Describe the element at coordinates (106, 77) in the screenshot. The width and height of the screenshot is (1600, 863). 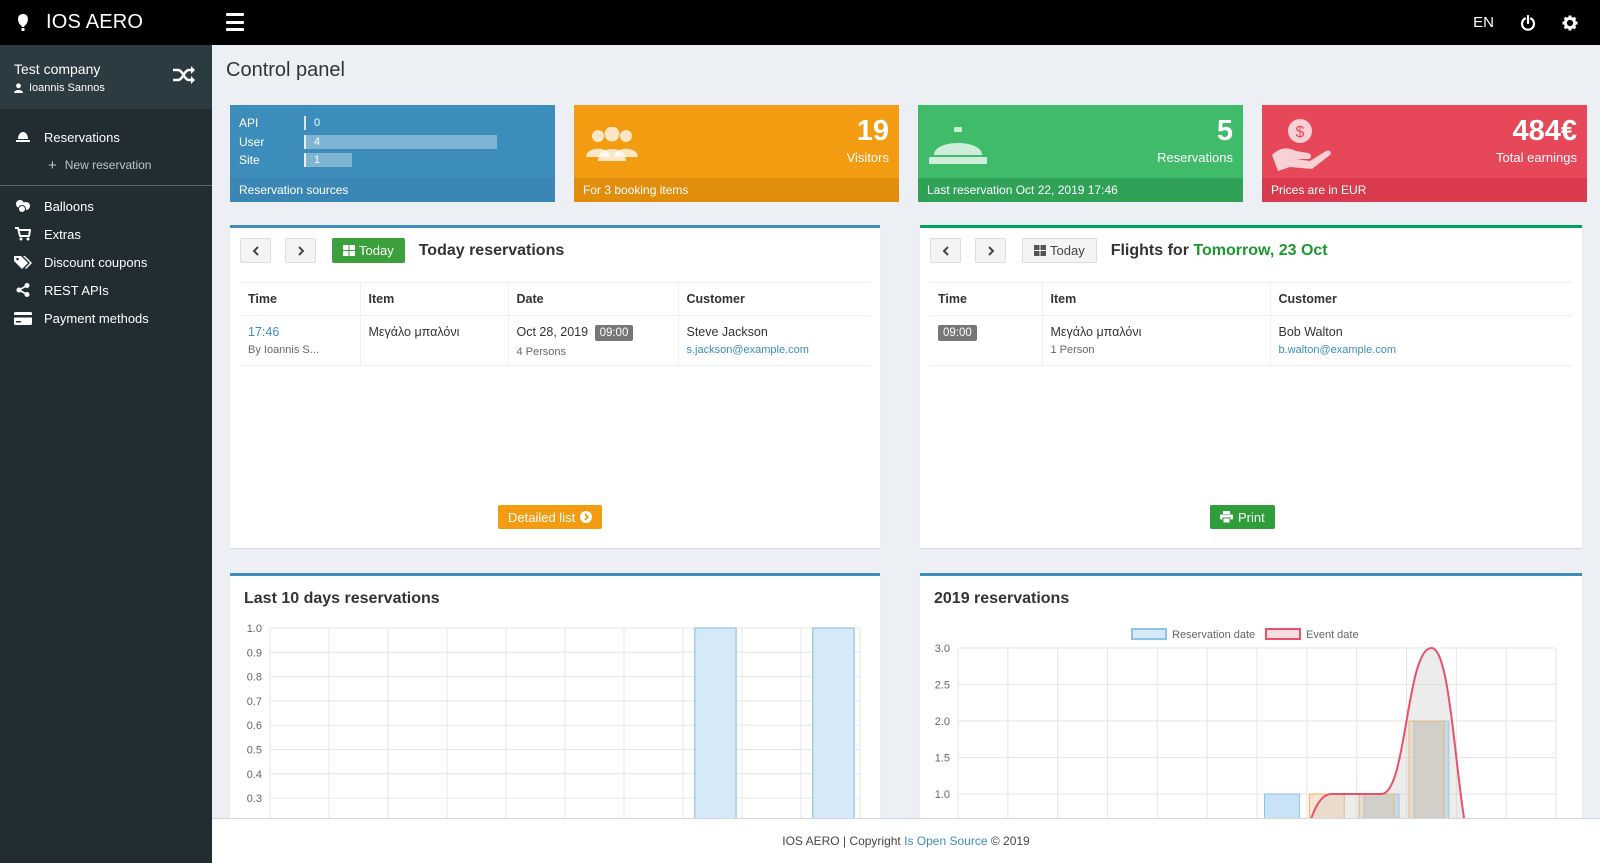
I see `company-panel: Test company Ioannis Sannos` at that location.